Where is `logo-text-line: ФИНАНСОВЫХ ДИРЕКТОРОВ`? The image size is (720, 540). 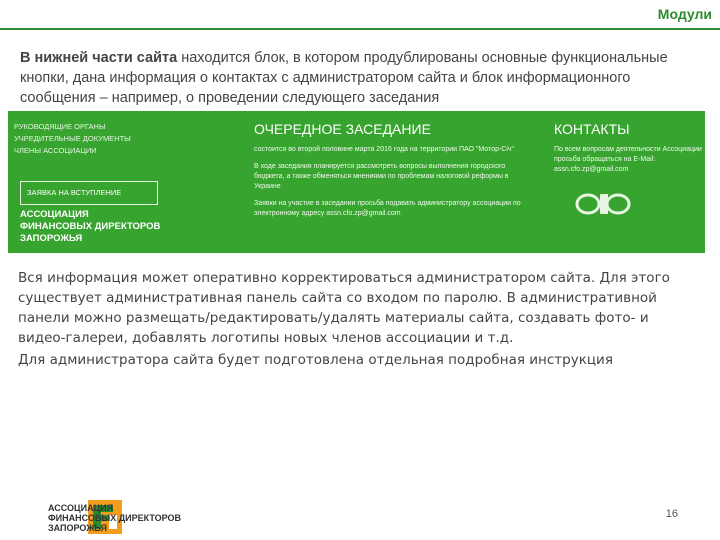 logo-text-line: ФИНАНСОВЫХ ДИРЕКТОРОВ is located at coordinates (115, 518).